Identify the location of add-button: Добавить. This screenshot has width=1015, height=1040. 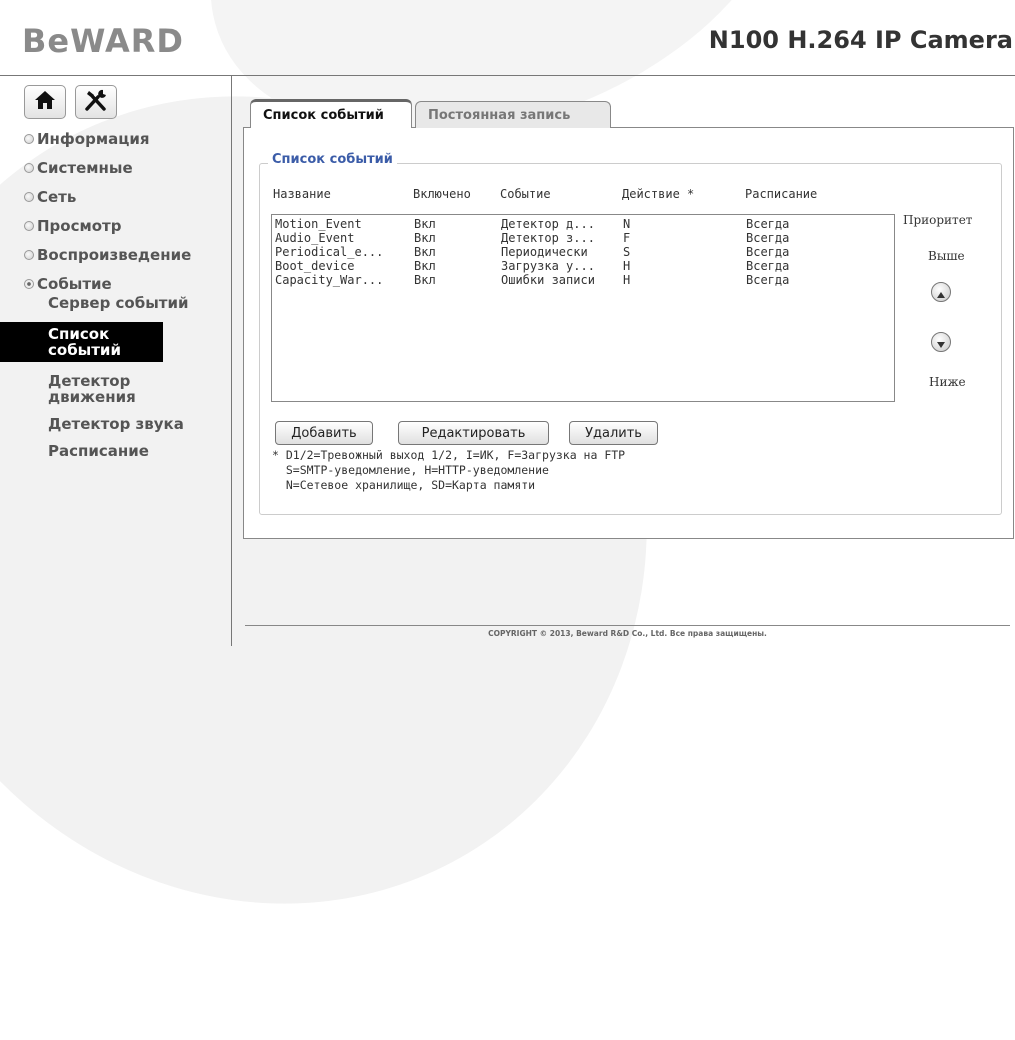
(324, 433).